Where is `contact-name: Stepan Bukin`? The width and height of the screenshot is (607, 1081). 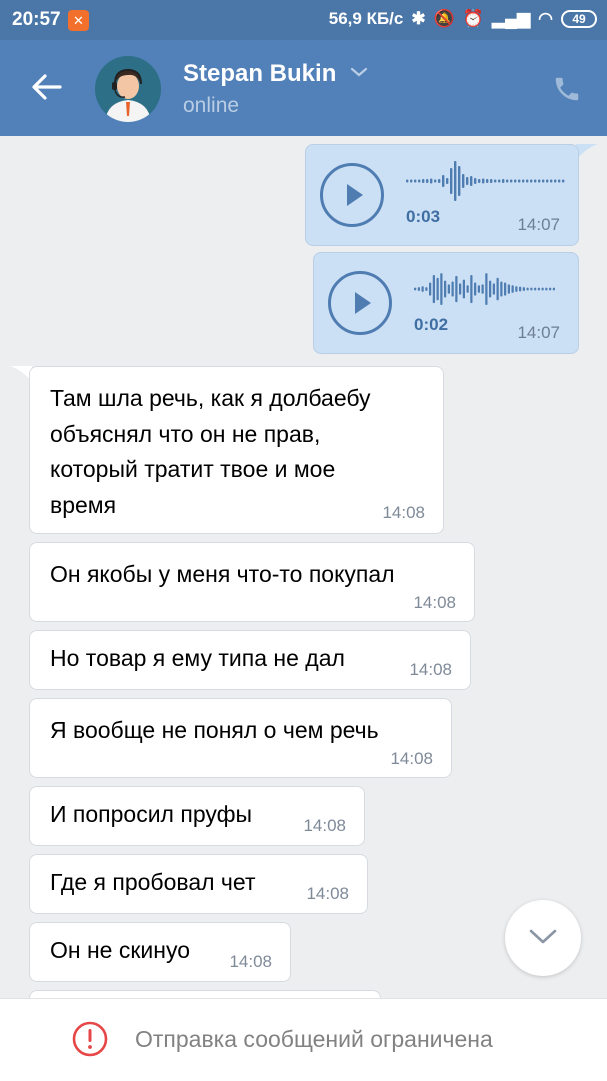 contact-name: Stepan Bukin is located at coordinates (259, 74).